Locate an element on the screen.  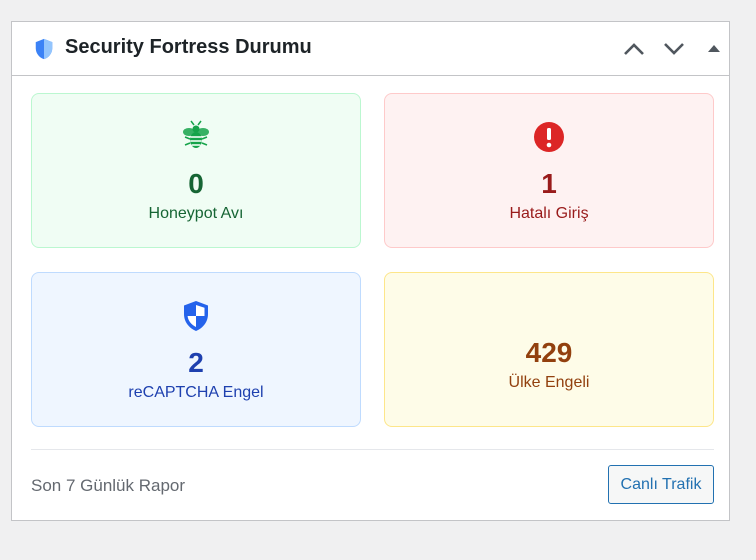
move-up-button is located at coordinates (634, 49).